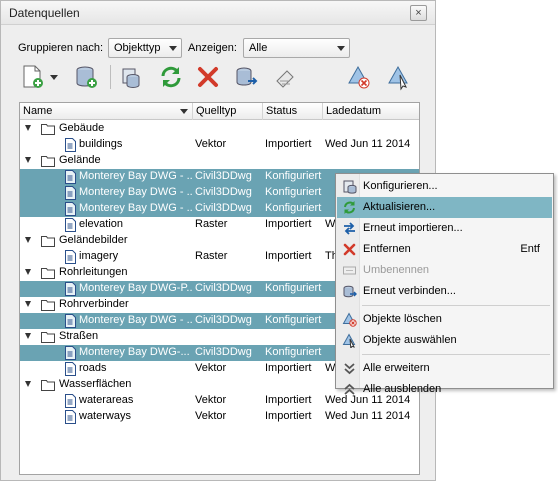  What do you see at coordinates (418, 13) in the screenshot?
I see `close-button: ×` at bounding box center [418, 13].